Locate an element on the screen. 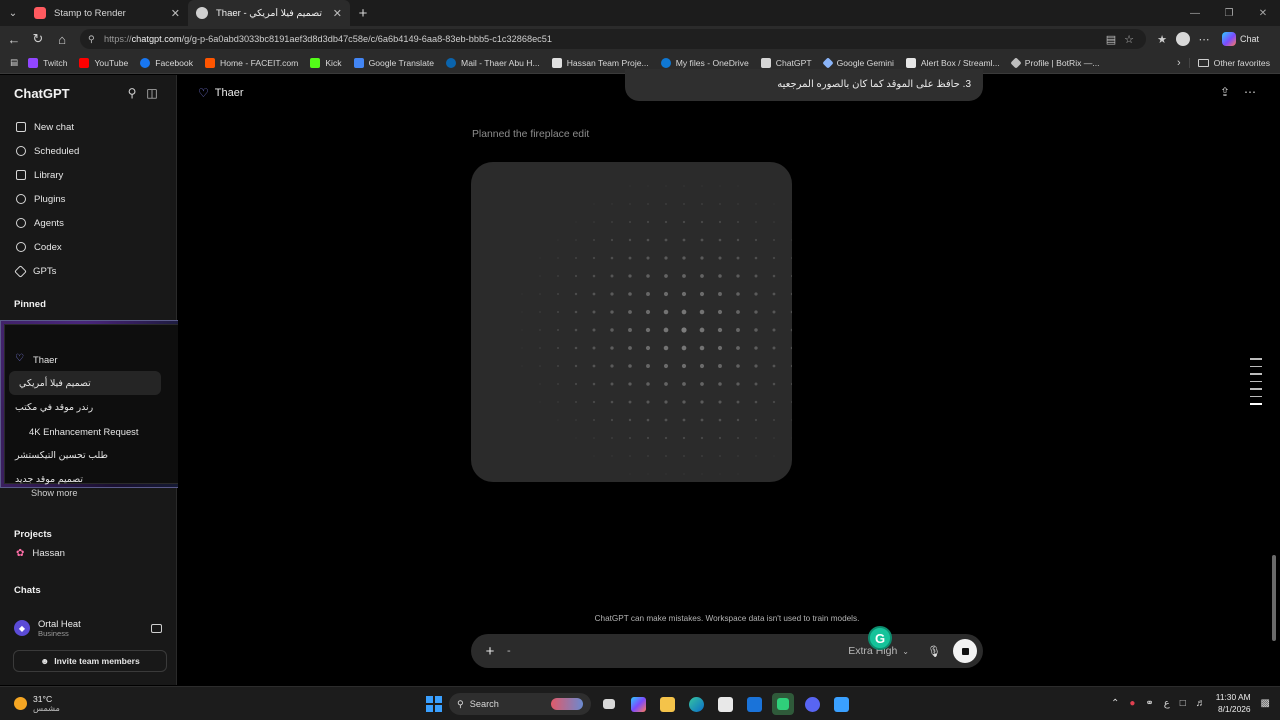 The width and height of the screenshot is (1280, 720). sidebar-item-new-chat: New chat is located at coordinates (88, 127).